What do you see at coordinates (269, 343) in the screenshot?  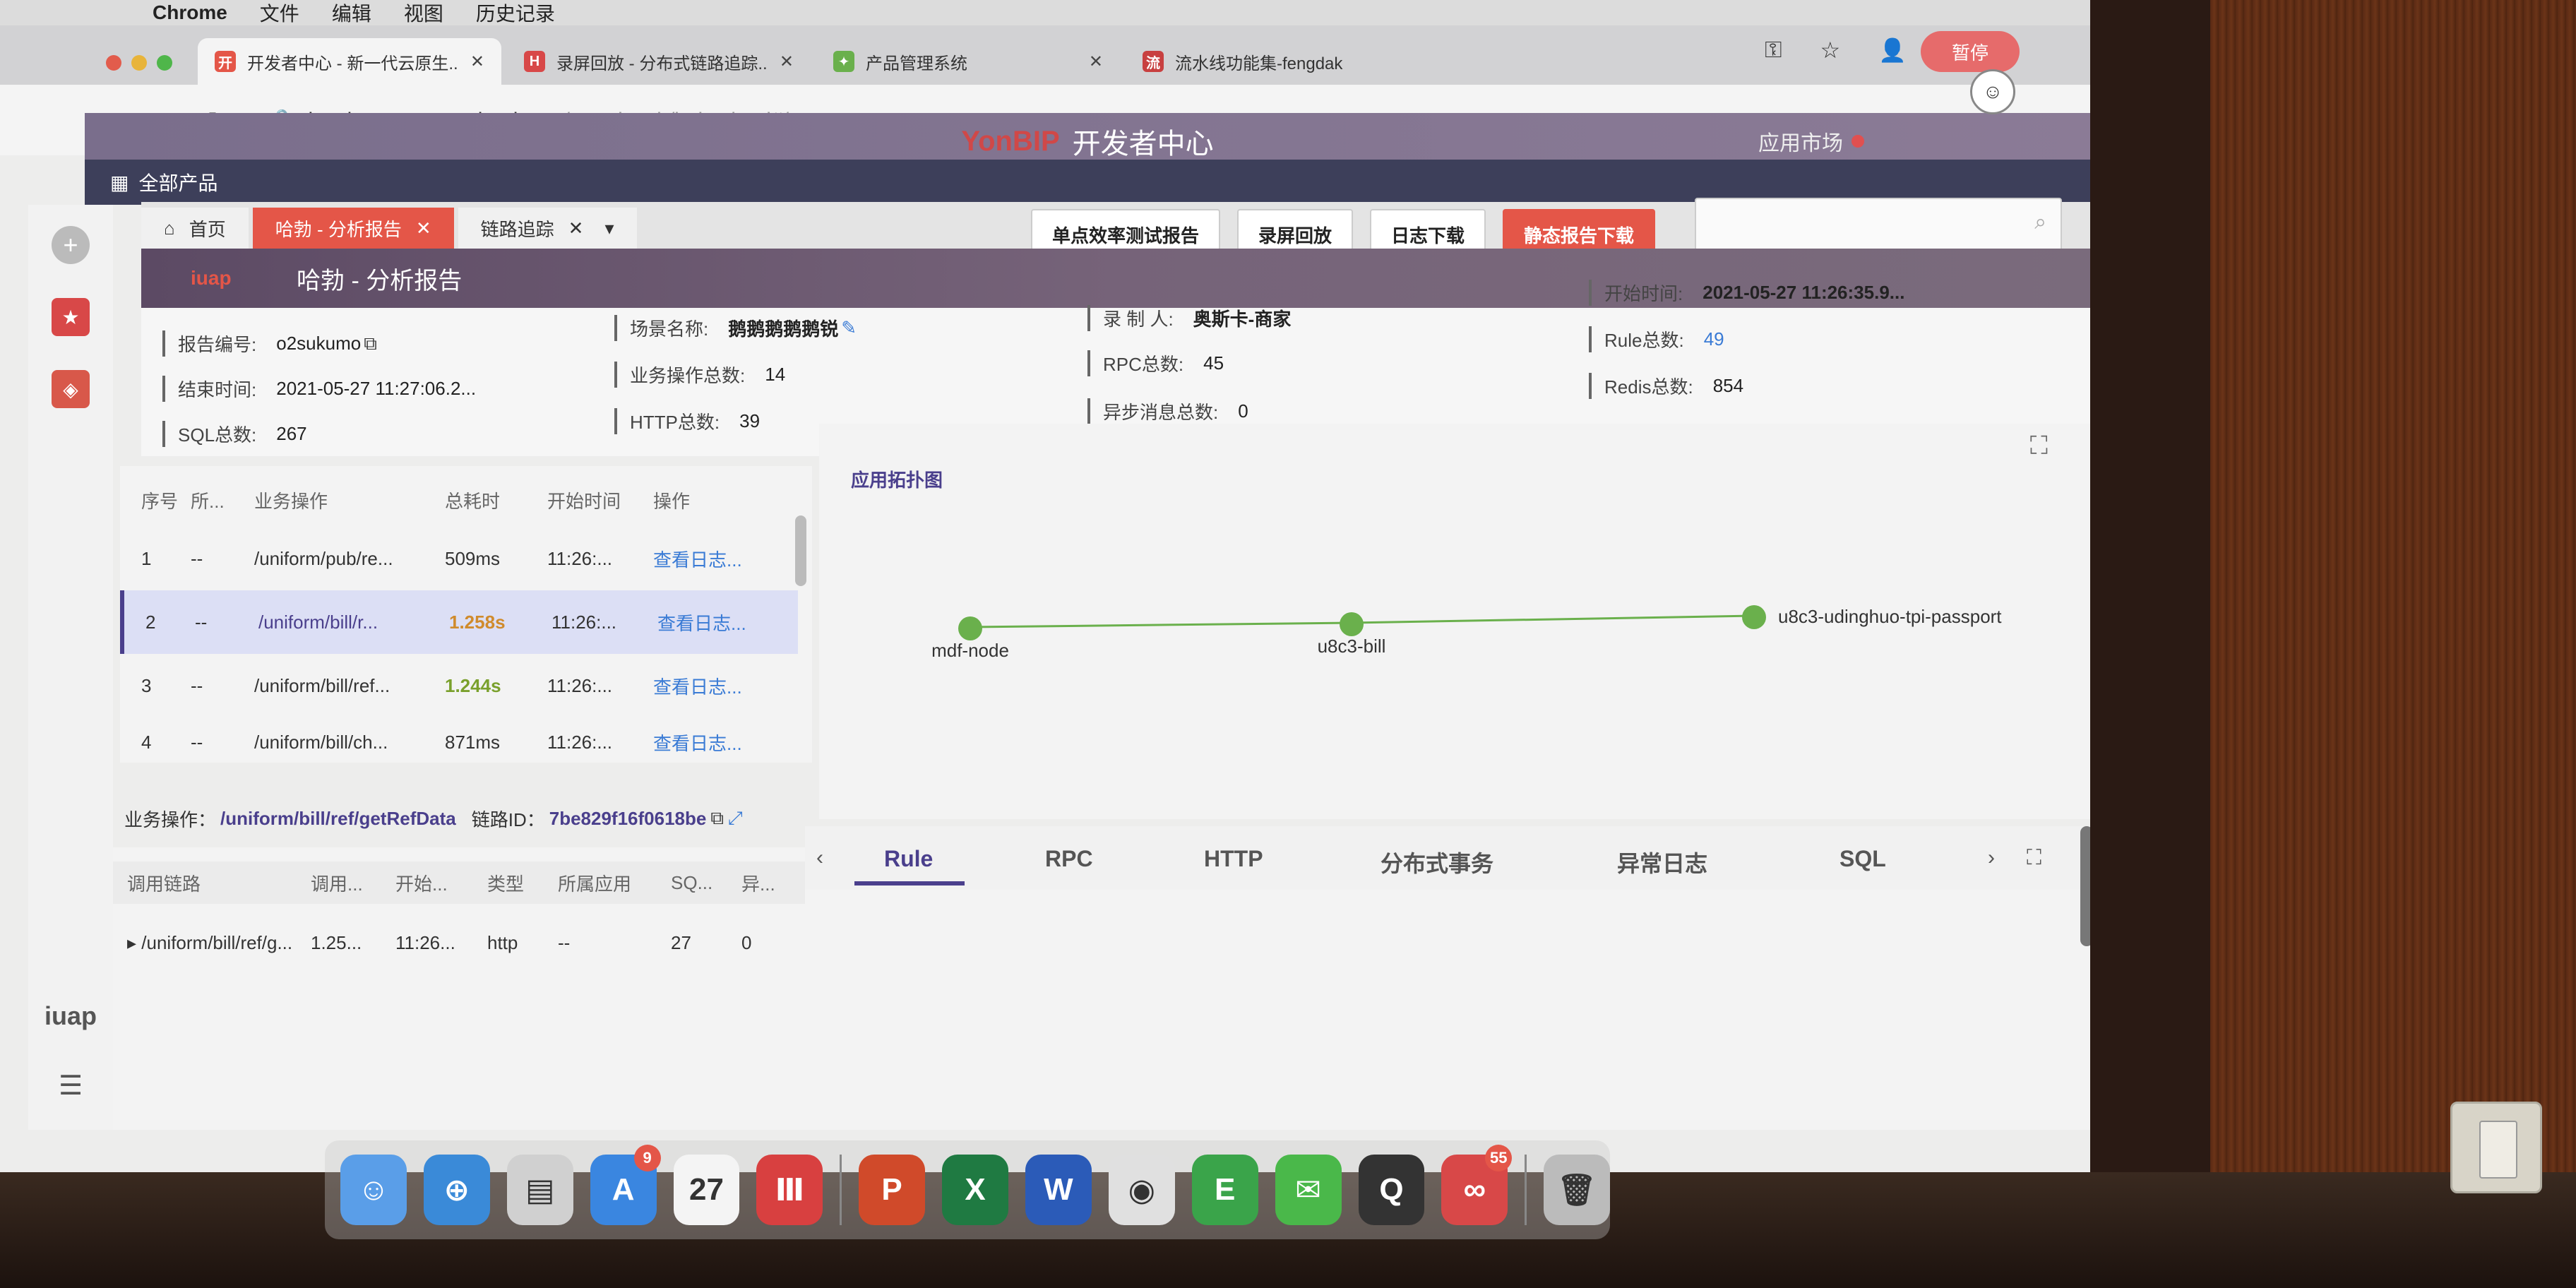 I see `report-no: 报告编号: o2sukumo ⧉` at bounding box center [269, 343].